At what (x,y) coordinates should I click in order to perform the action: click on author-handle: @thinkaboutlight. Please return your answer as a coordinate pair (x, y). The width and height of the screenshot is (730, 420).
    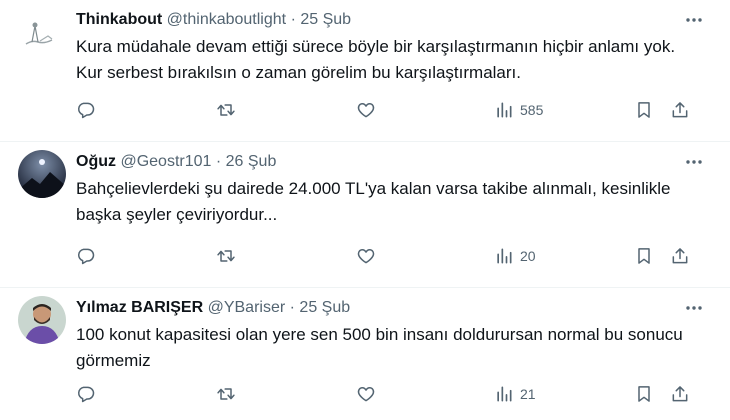
    Looking at the image, I should click on (226, 19).